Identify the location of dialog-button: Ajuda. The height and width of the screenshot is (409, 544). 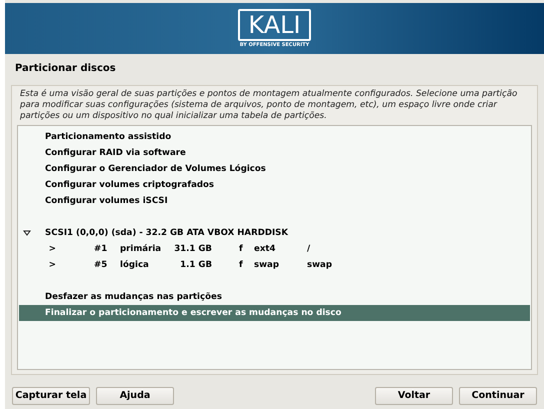
(135, 396).